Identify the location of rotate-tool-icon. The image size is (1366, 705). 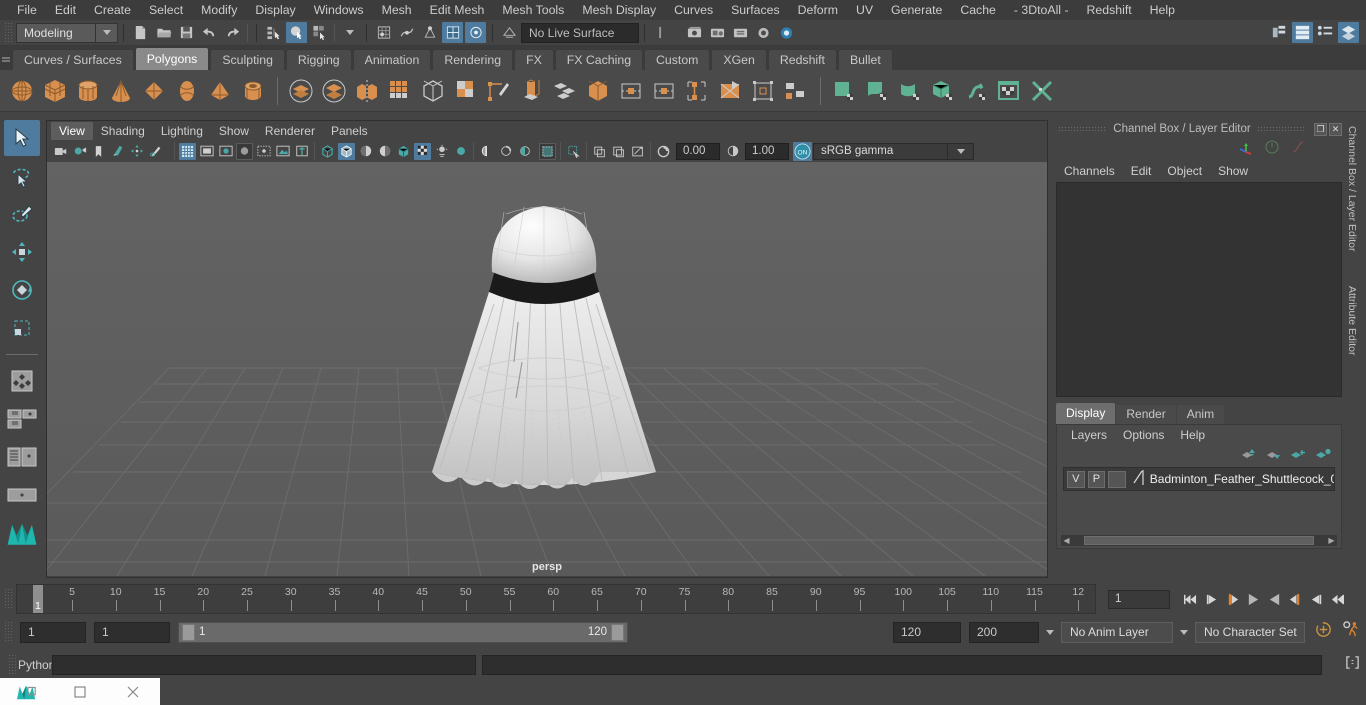
(22, 290).